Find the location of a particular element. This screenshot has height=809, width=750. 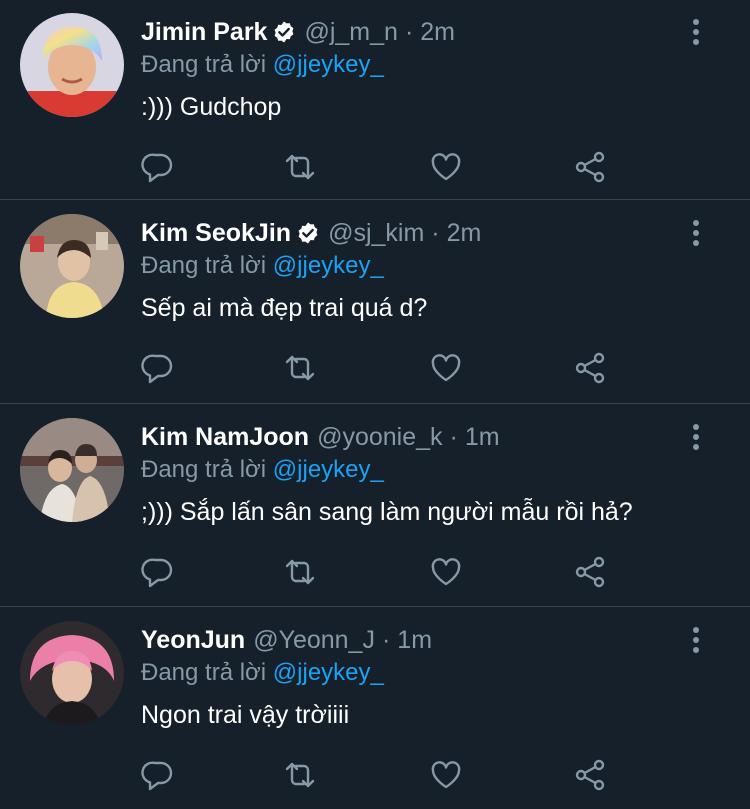

tweet-text: Sếp ai mà đẹp trai quá d? is located at coordinates (284, 308).